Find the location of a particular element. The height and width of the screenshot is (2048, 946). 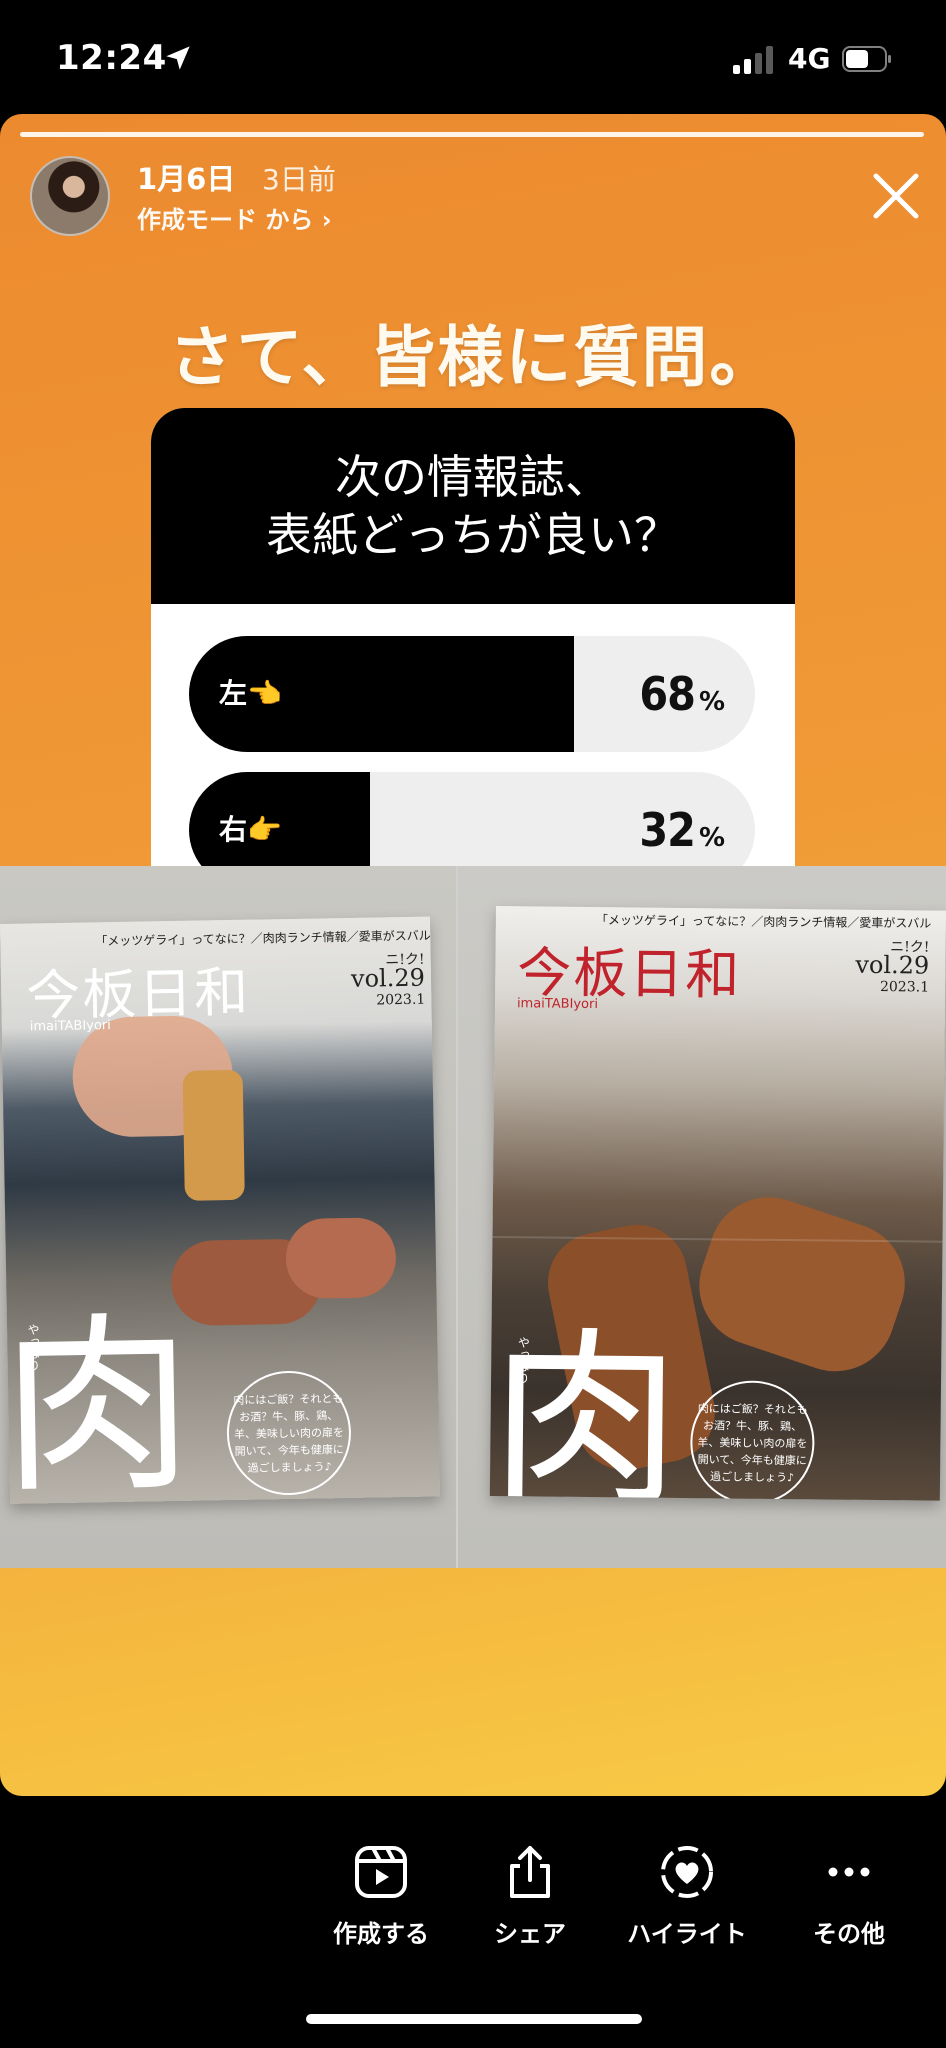

share-icon is located at coordinates (530, 1872).